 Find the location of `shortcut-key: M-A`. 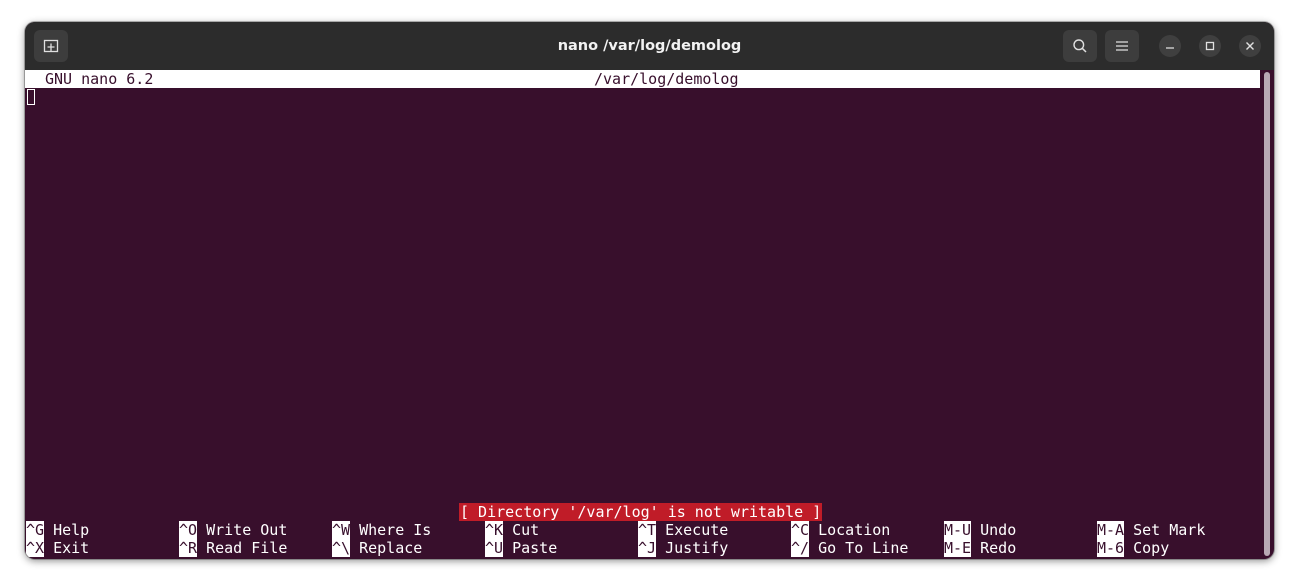

shortcut-key: M-A is located at coordinates (1111, 530).